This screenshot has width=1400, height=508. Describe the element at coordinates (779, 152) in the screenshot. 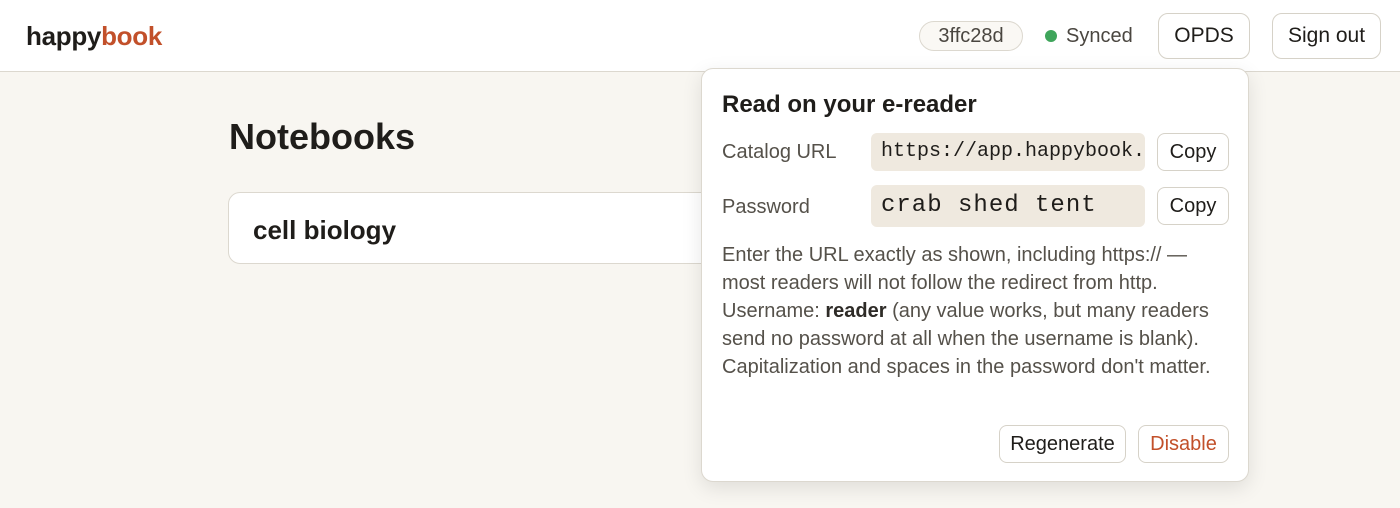

I see `catalog-url-label: Catalog URL` at that location.